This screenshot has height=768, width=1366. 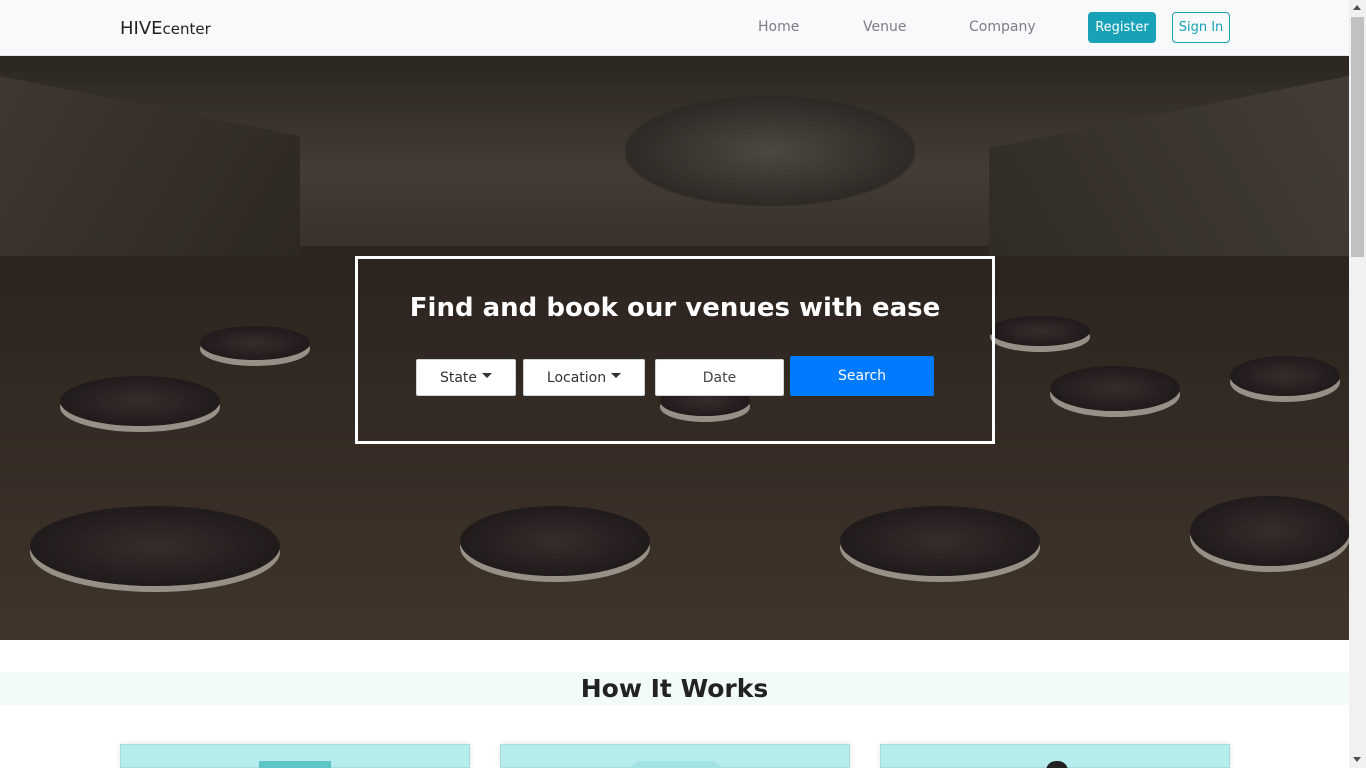 I want to click on nav-link-venue: Venue, so click(x=884, y=27).